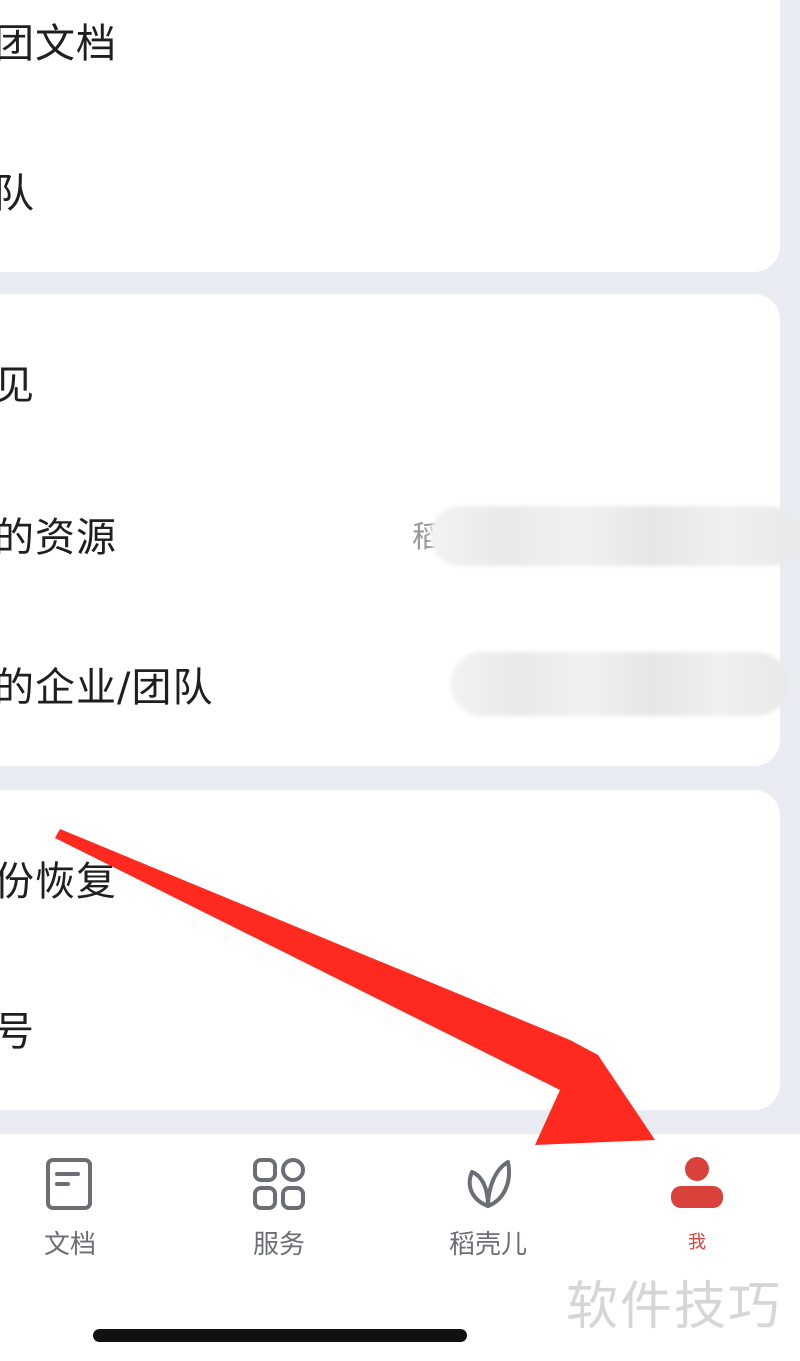 The image size is (800, 1361). I want to click on user-icon, so click(697, 1182).